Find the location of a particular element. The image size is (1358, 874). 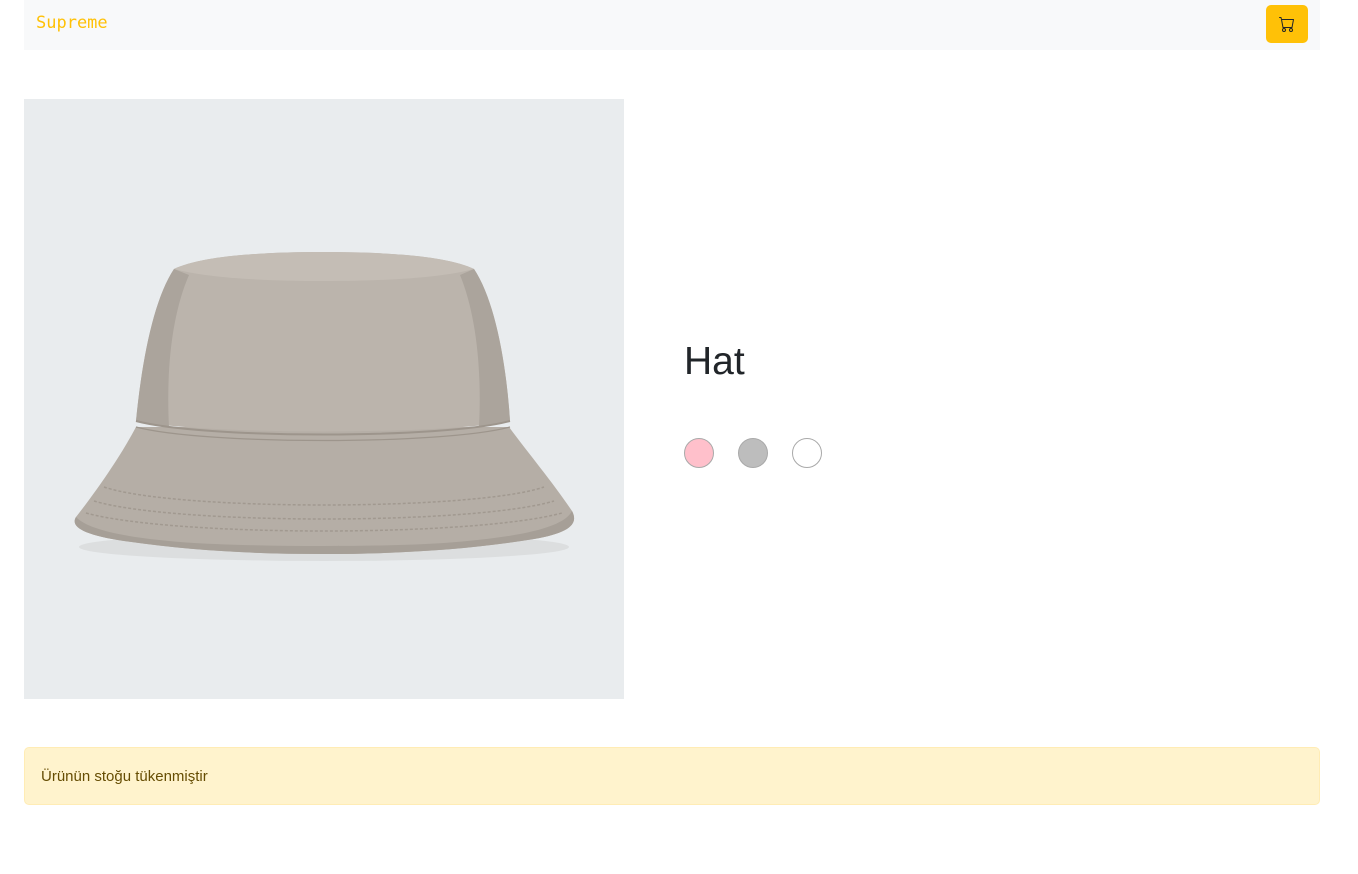

cart-icon is located at coordinates (1287, 24).